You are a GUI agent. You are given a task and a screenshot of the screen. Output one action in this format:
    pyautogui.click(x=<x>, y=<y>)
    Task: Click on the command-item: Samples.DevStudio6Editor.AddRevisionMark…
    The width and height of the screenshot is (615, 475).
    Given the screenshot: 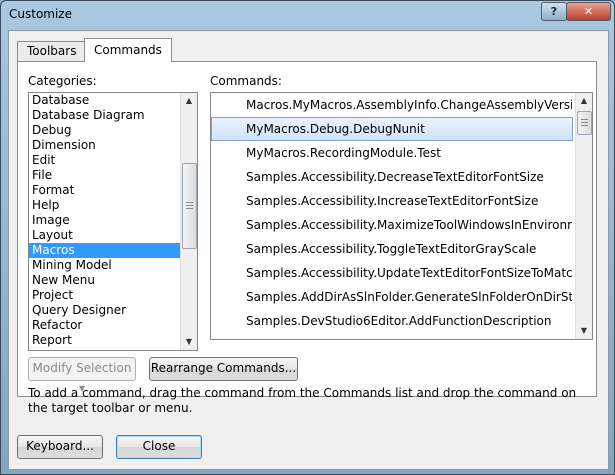 What is the action you would take?
    pyautogui.click(x=392, y=336)
    